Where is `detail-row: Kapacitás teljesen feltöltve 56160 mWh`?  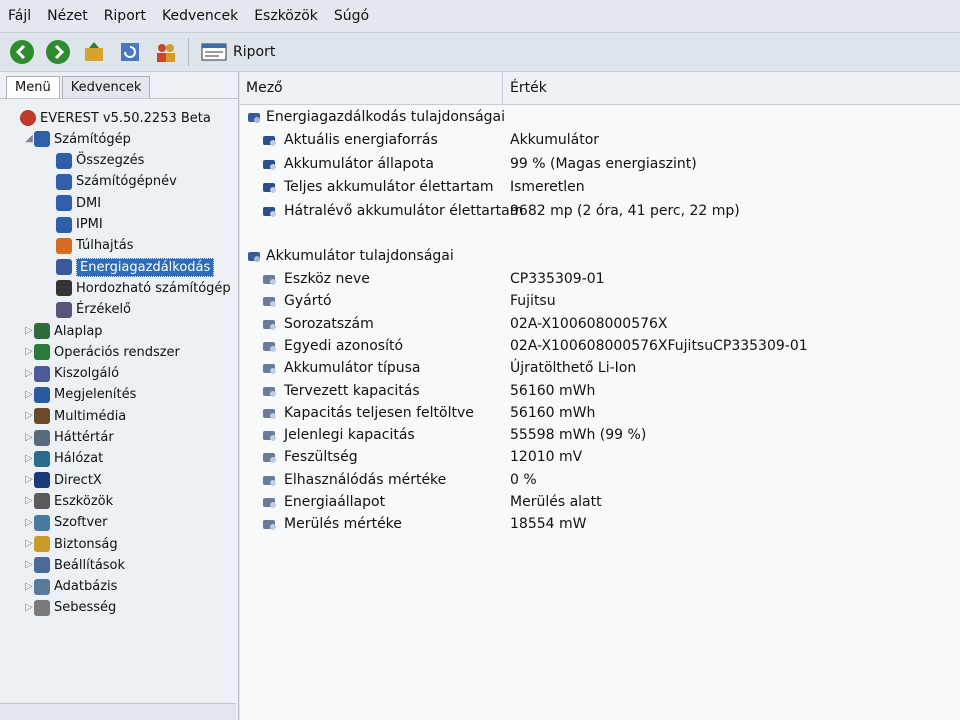 detail-row: Kapacitás teljesen feltöltve 56160 mWh is located at coordinates (600, 413).